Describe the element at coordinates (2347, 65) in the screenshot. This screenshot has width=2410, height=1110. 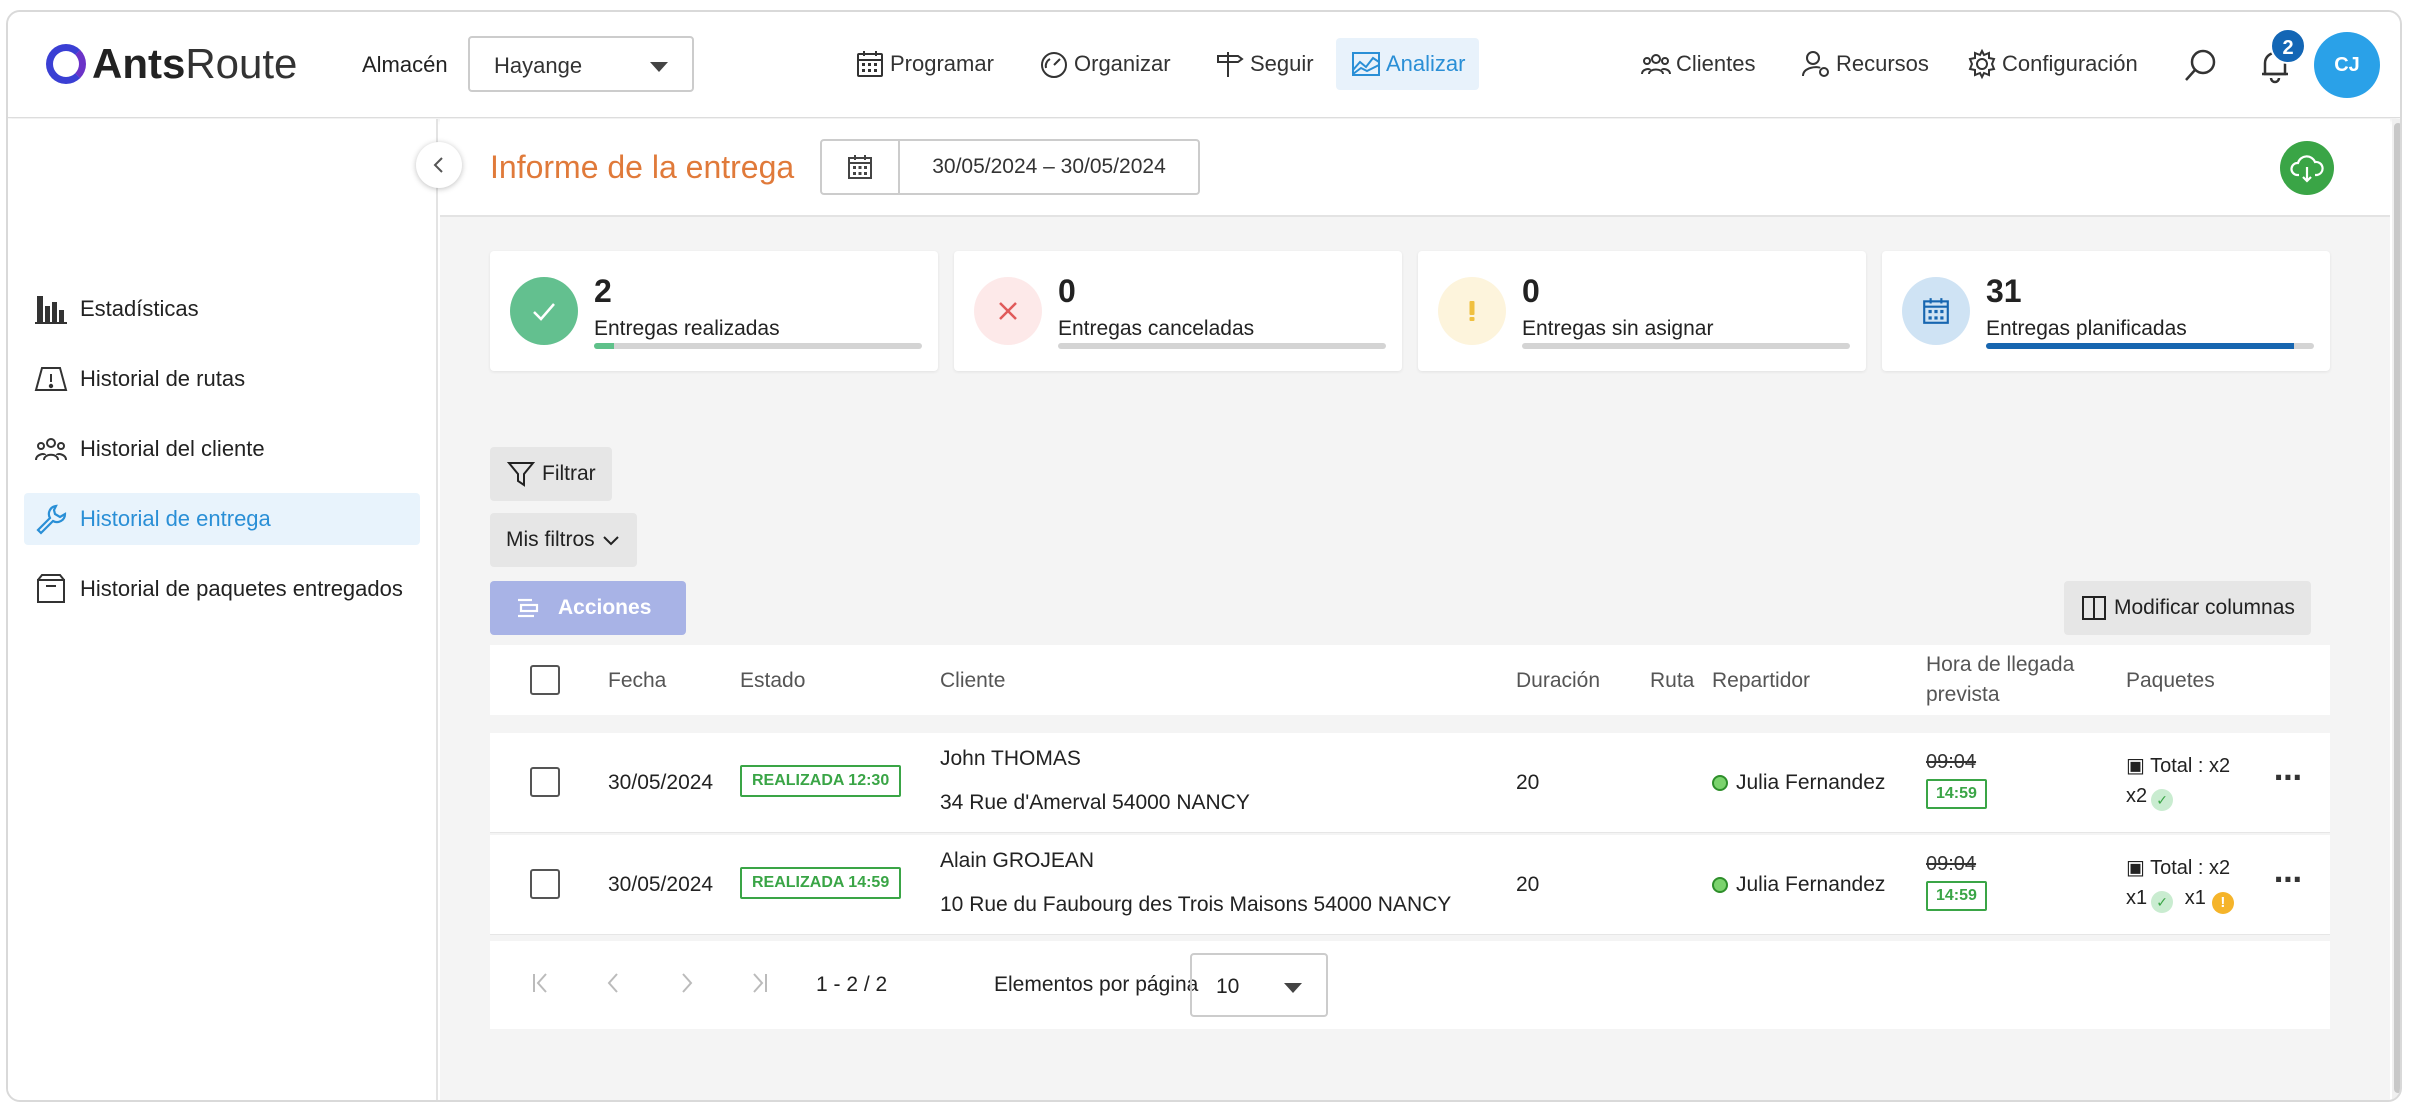
I see `avatar: CJ` at that location.